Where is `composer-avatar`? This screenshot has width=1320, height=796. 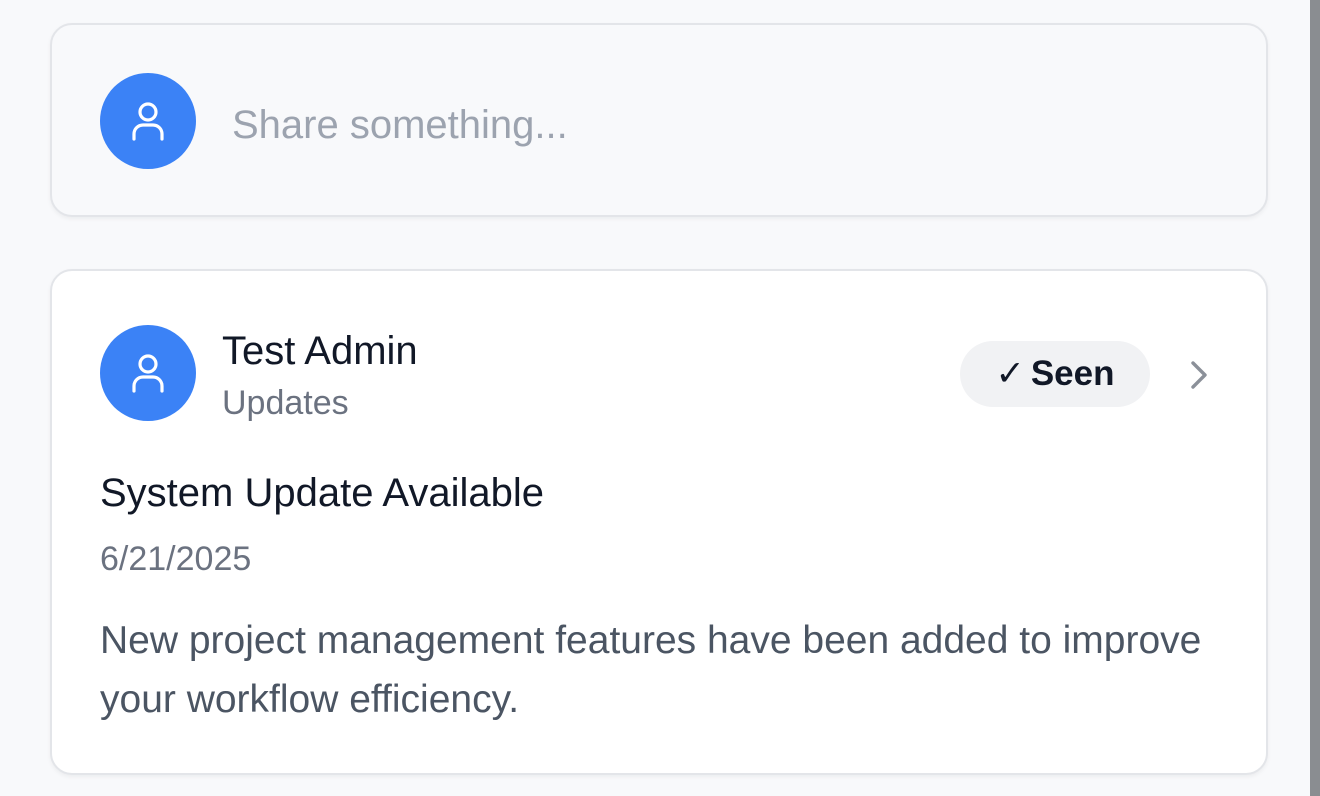
composer-avatar is located at coordinates (148, 121).